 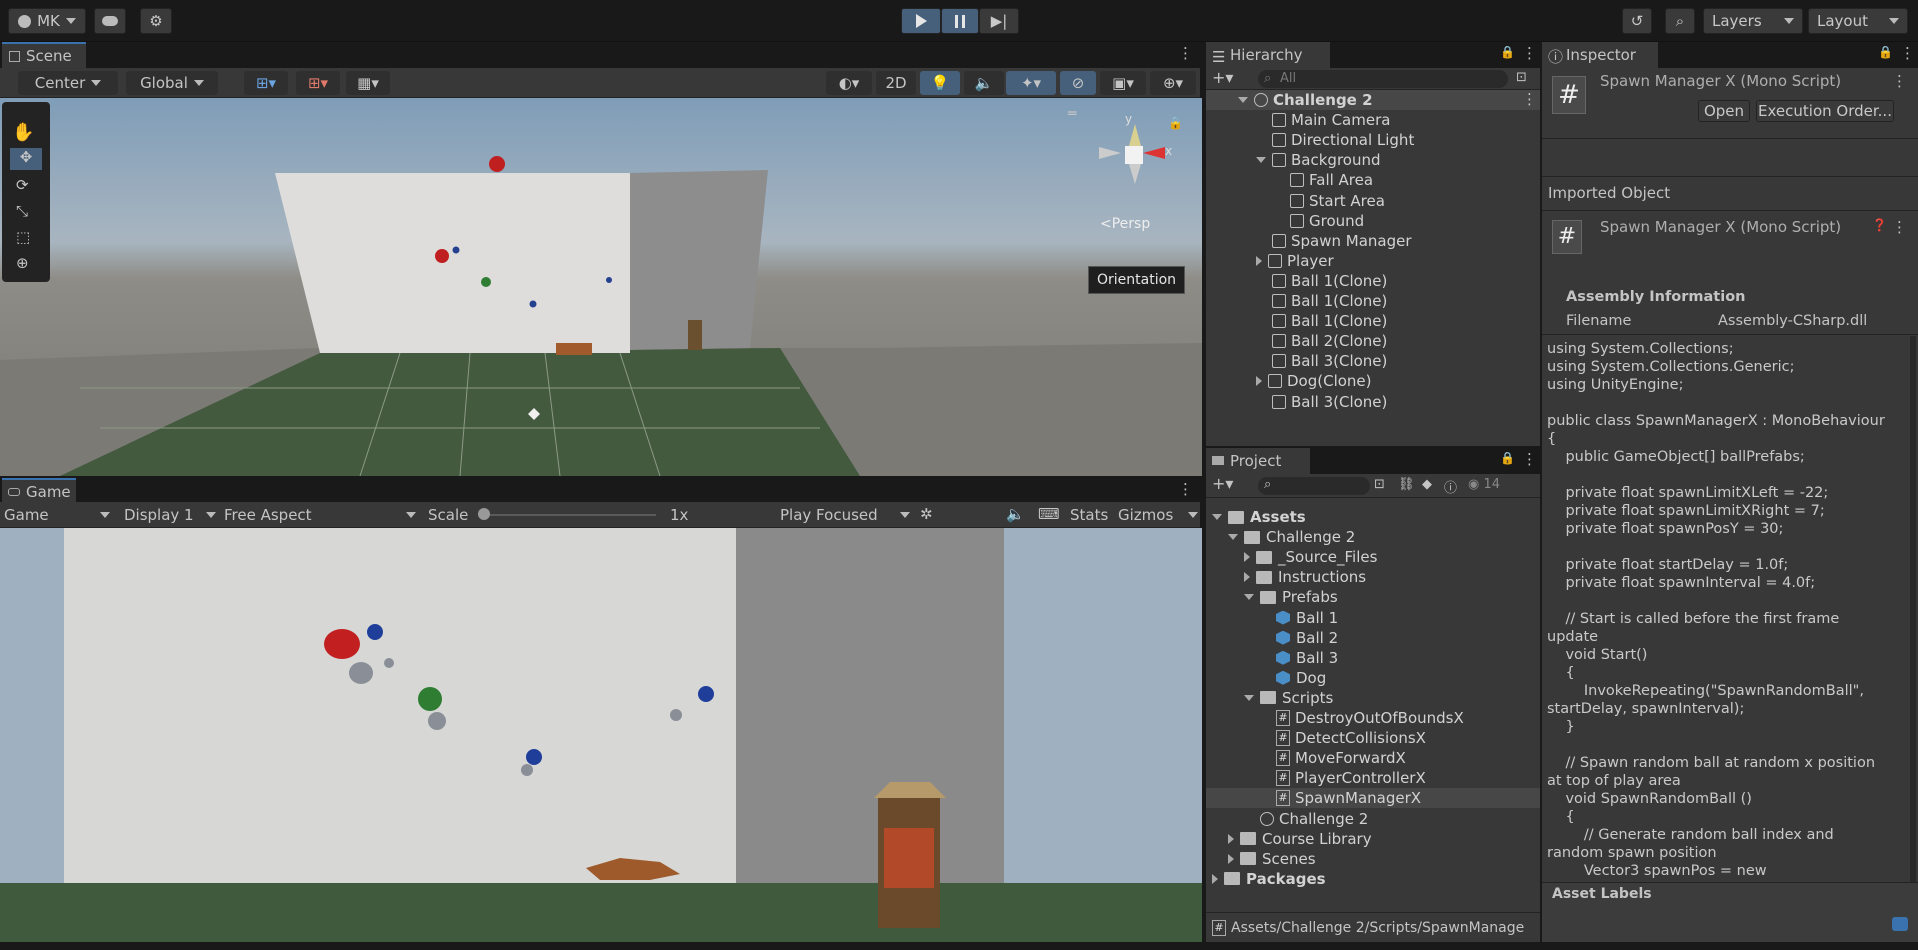 I want to click on layout-dropdown: Layout, so click(x=1858, y=21).